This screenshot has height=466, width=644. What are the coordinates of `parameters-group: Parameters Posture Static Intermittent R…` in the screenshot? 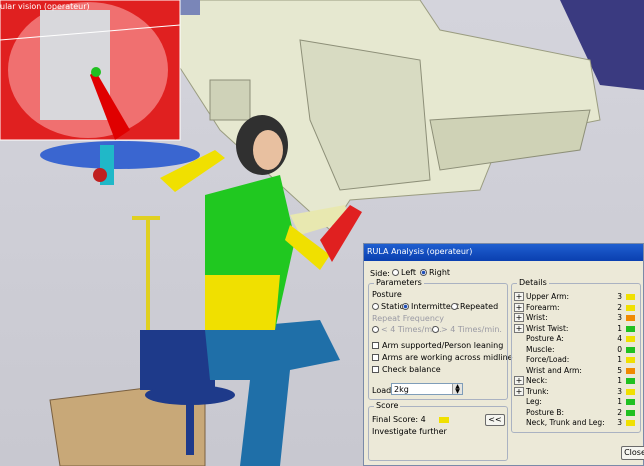 It's located at (440, 339).